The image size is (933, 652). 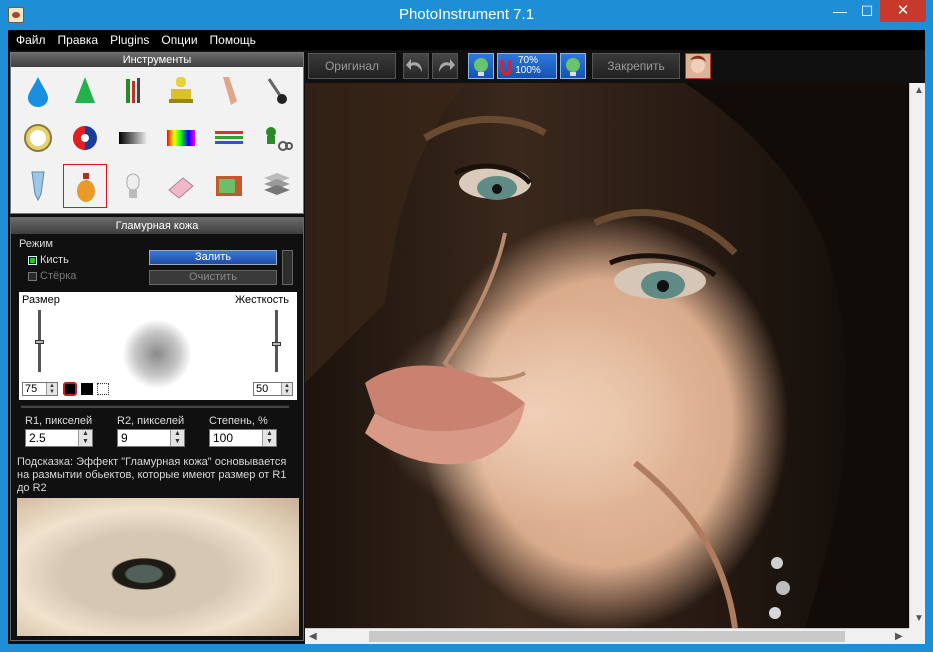 I want to click on portrait-icon, so click(x=698, y=64).